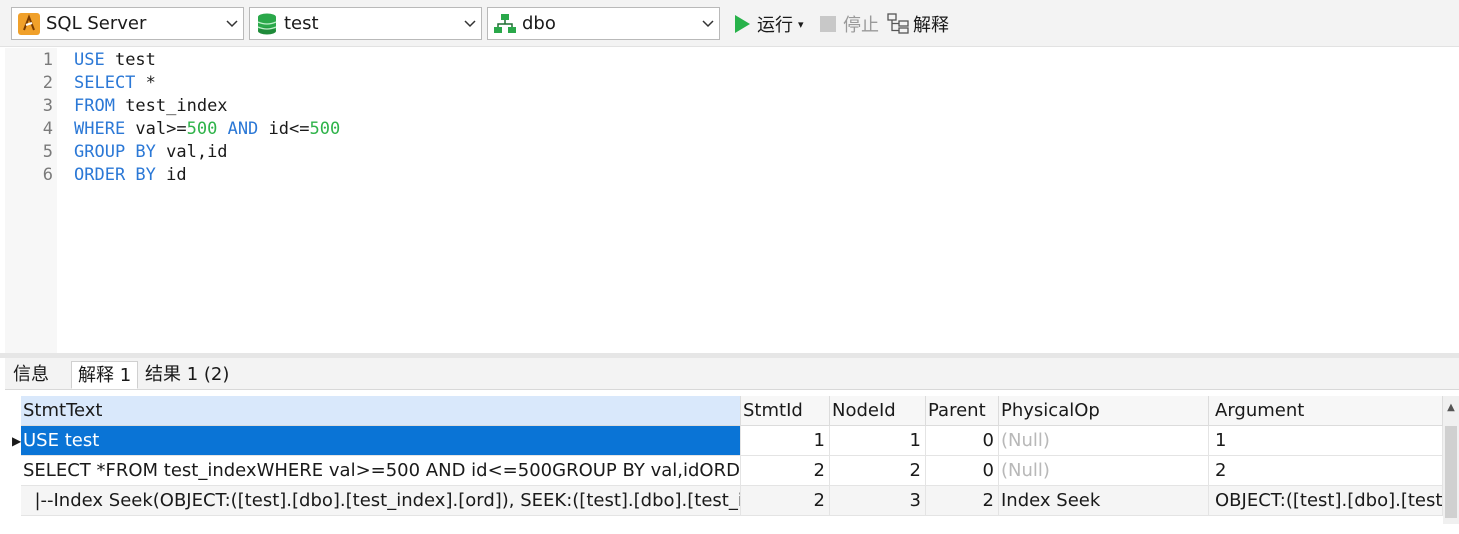  I want to click on explain-button: 解释, so click(918, 24).